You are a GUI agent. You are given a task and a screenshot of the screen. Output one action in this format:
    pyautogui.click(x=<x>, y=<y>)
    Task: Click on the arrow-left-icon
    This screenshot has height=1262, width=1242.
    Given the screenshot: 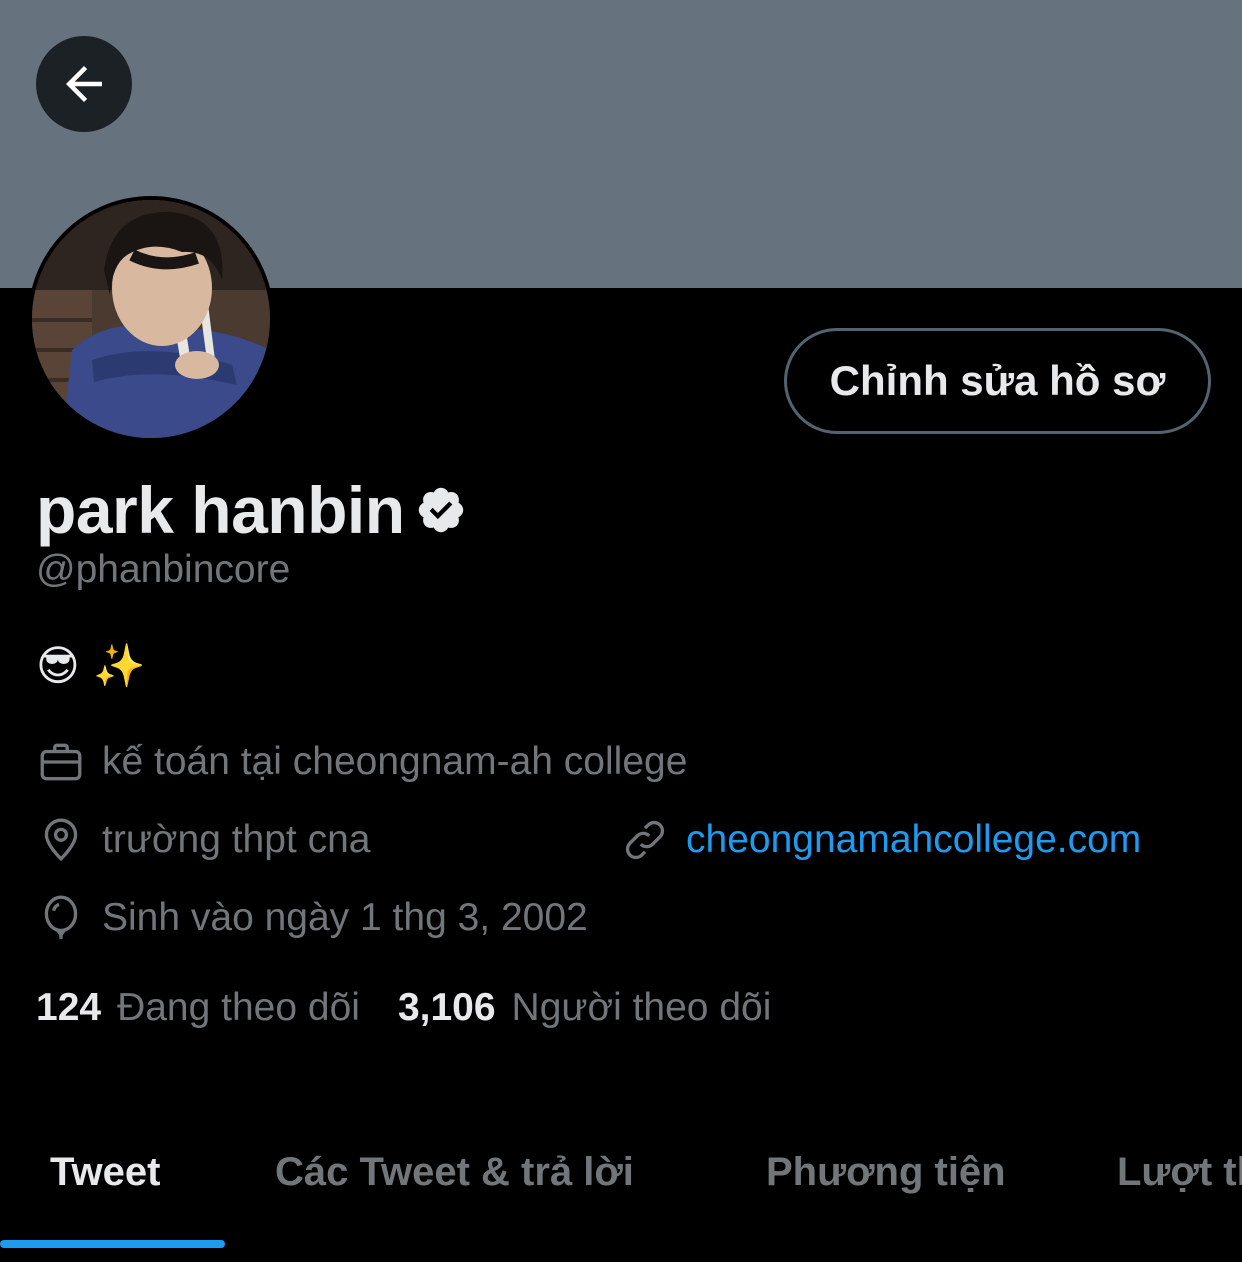 What is the action you would take?
    pyautogui.click(x=84, y=84)
    